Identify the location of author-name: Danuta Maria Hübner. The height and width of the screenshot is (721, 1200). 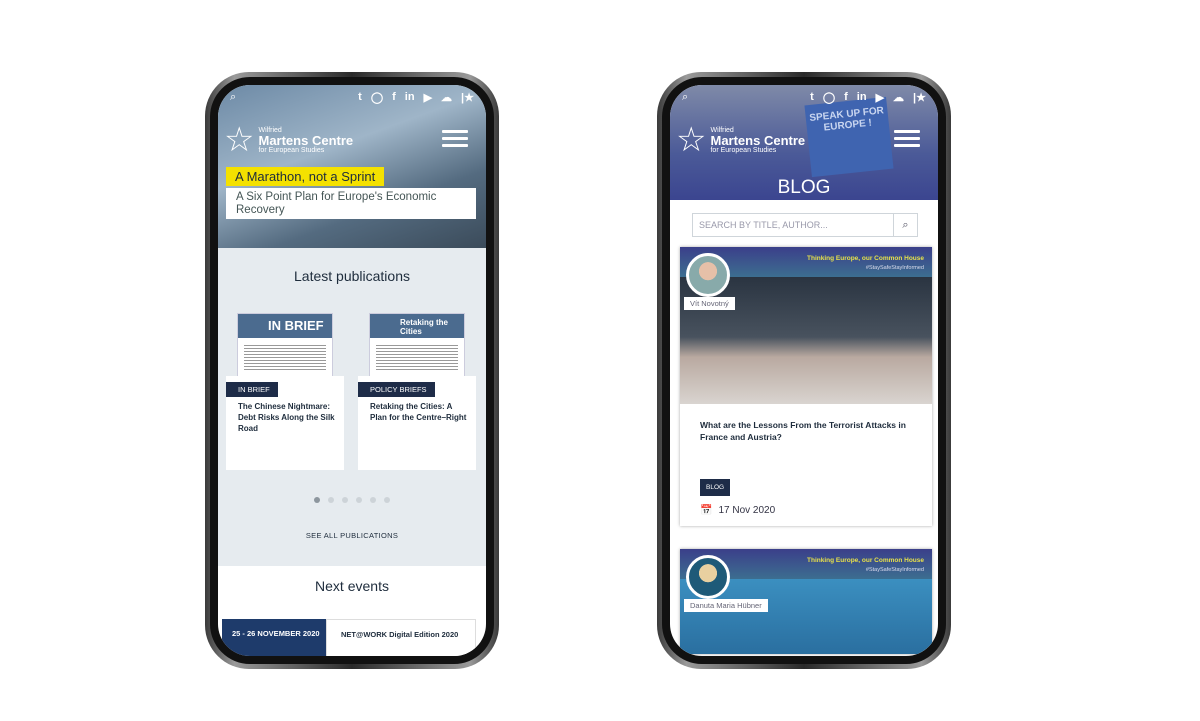
(726, 605).